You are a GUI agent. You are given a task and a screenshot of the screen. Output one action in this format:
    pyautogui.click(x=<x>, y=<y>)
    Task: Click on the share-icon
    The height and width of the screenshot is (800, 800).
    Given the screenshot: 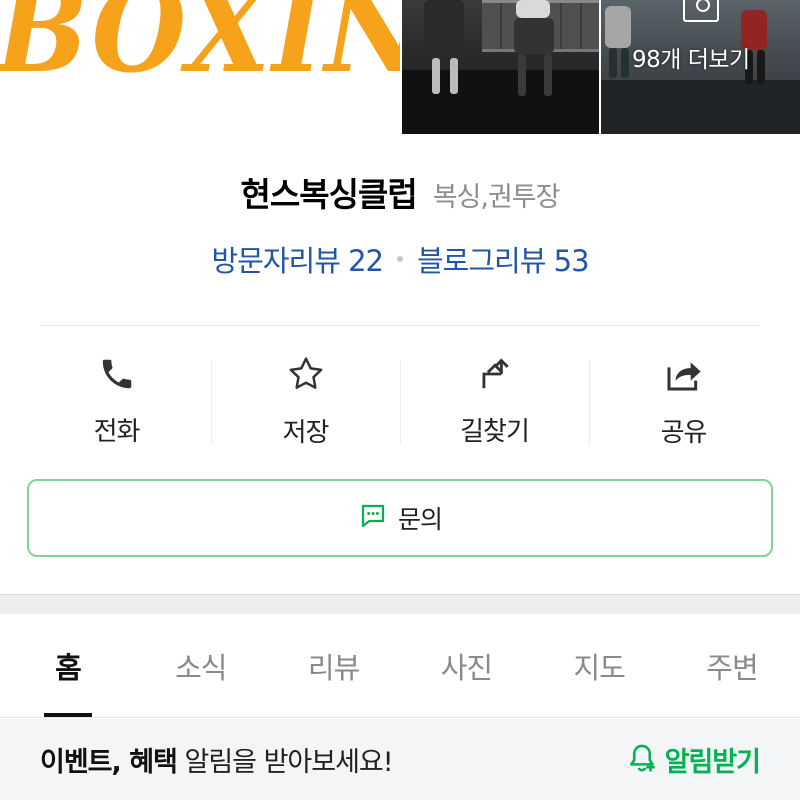 What is the action you would take?
    pyautogui.click(x=684, y=374)
    